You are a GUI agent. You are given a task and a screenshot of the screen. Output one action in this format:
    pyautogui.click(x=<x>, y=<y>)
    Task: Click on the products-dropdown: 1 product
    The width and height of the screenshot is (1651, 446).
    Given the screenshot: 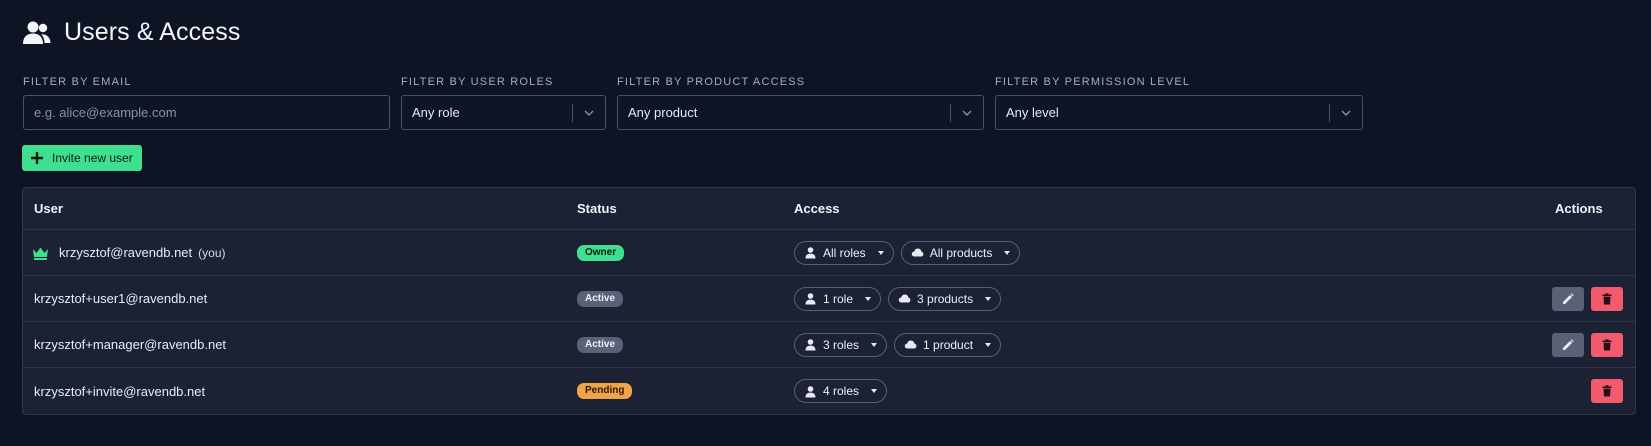 What is the action you would take?
    pyautogui.click(x=948, y=344)
    